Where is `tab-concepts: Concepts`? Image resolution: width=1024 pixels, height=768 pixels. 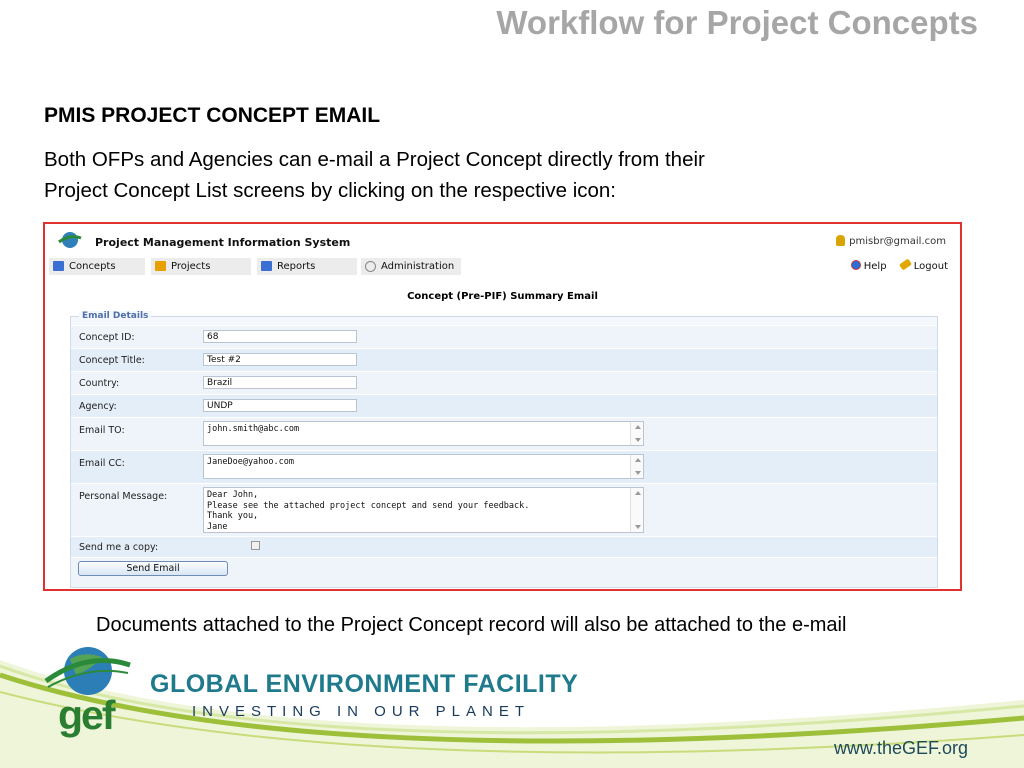
tab-concepts: Concepts is located at coordinates (97, 266).